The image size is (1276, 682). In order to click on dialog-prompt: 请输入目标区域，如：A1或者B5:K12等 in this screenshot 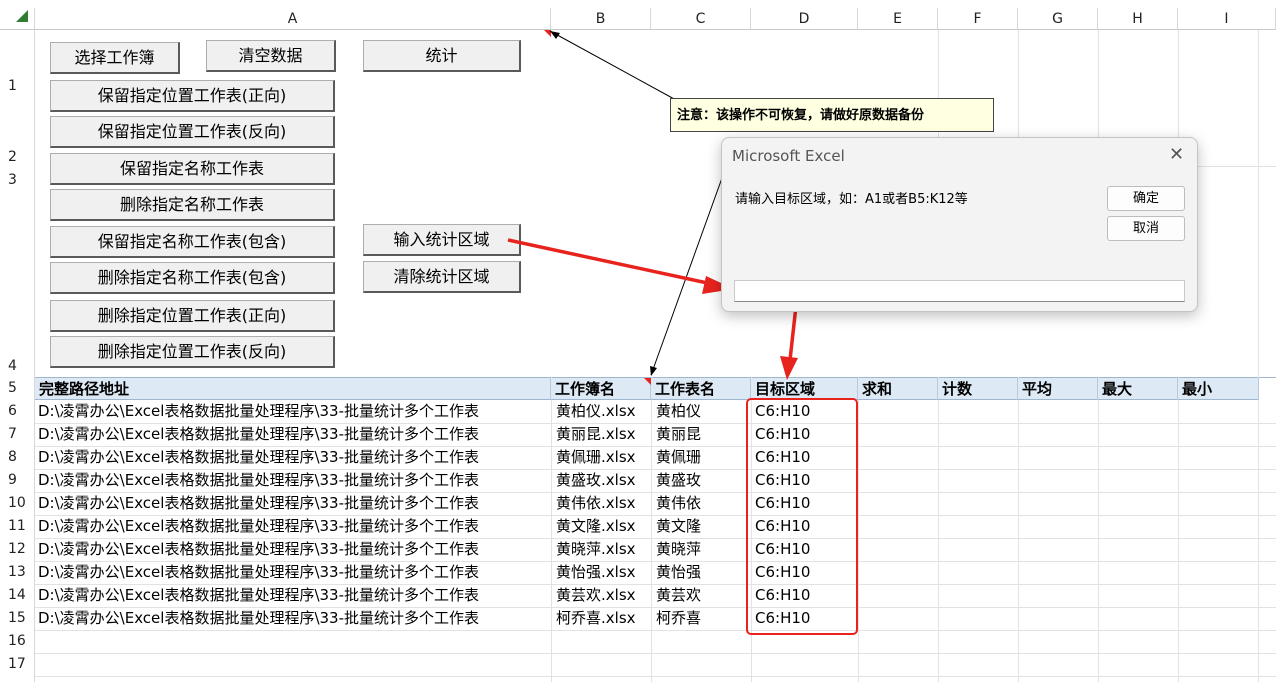, I will do `click(851, 199)`.